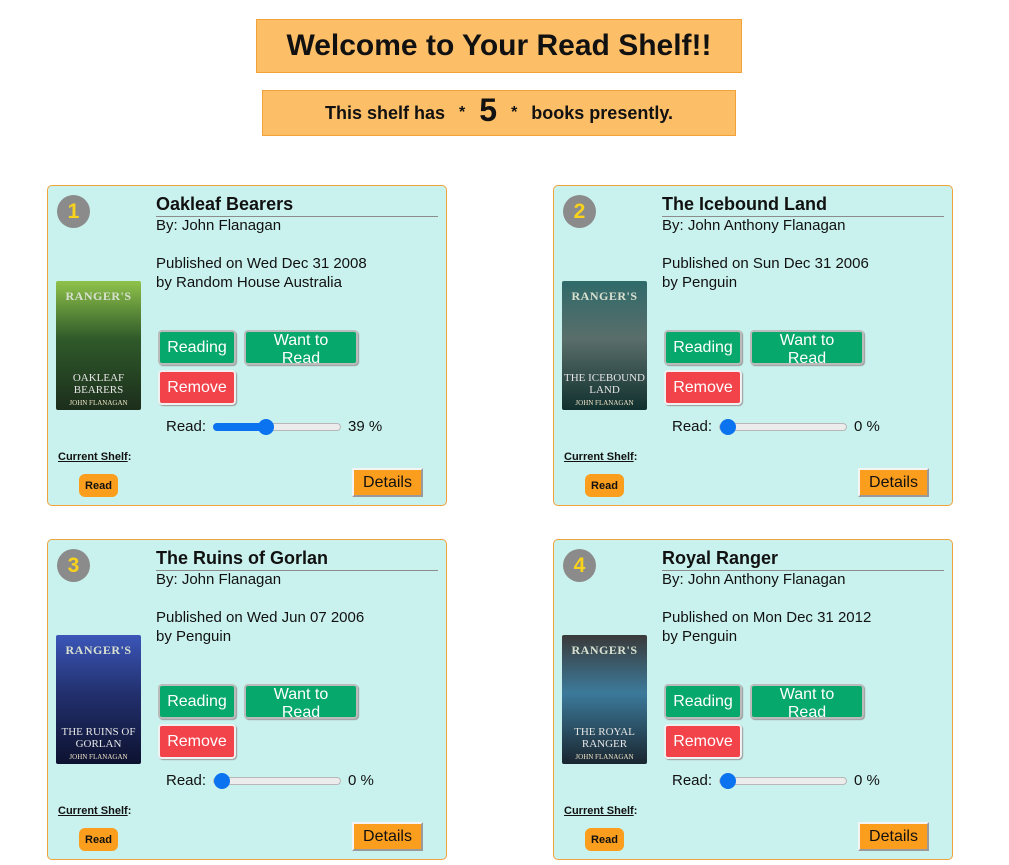 The width and height of the screenshot is (1009, 865). I want to click on book-title: Royal Ranger, so click(803, 559).